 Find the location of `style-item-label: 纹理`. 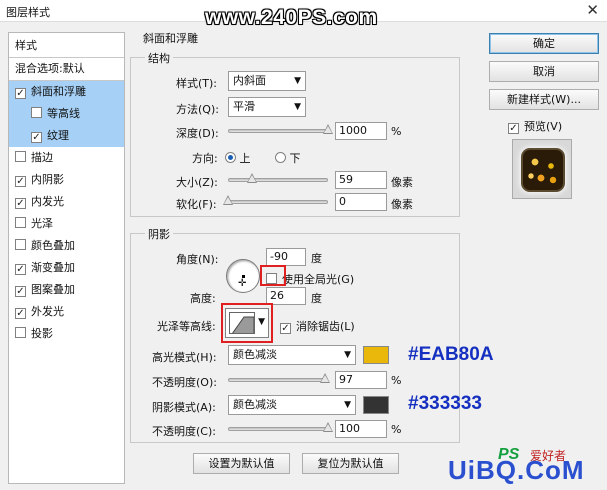

style-item-label: 纹理 is located at coordinates (58, 135).